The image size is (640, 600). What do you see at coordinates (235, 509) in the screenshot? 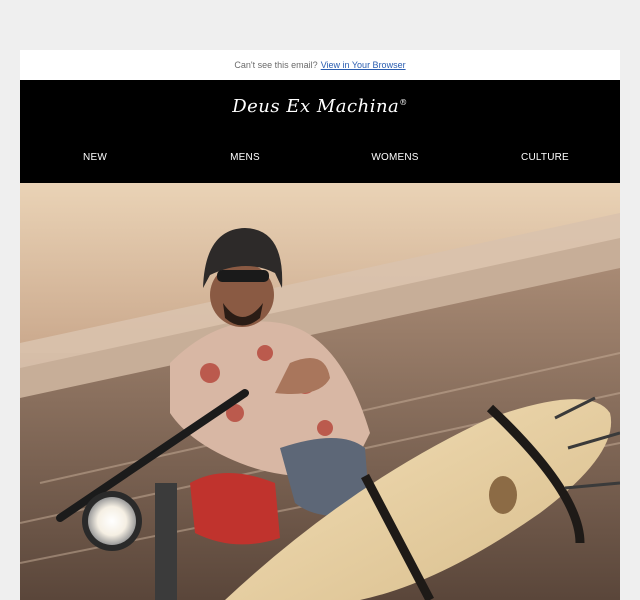
I see `fuel-tank` at bounding box center [235, 509].